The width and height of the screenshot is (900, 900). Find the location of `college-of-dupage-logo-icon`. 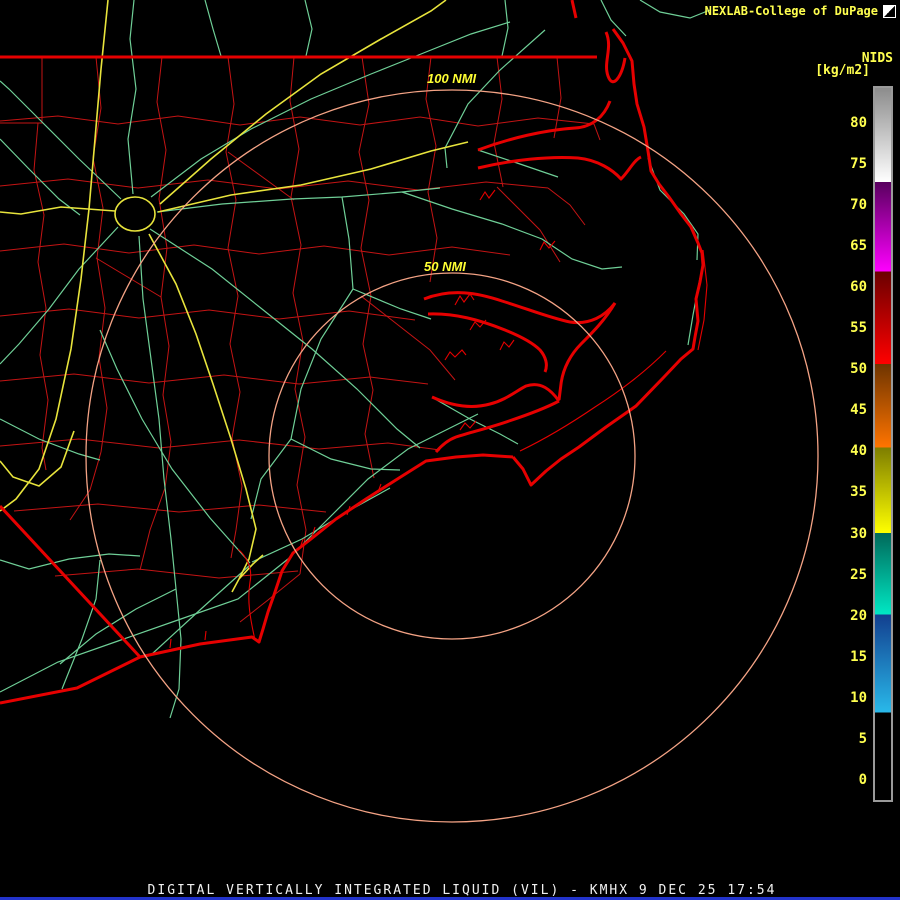

college-of-dupage-logo-icon is located at coordinates (889, 11).